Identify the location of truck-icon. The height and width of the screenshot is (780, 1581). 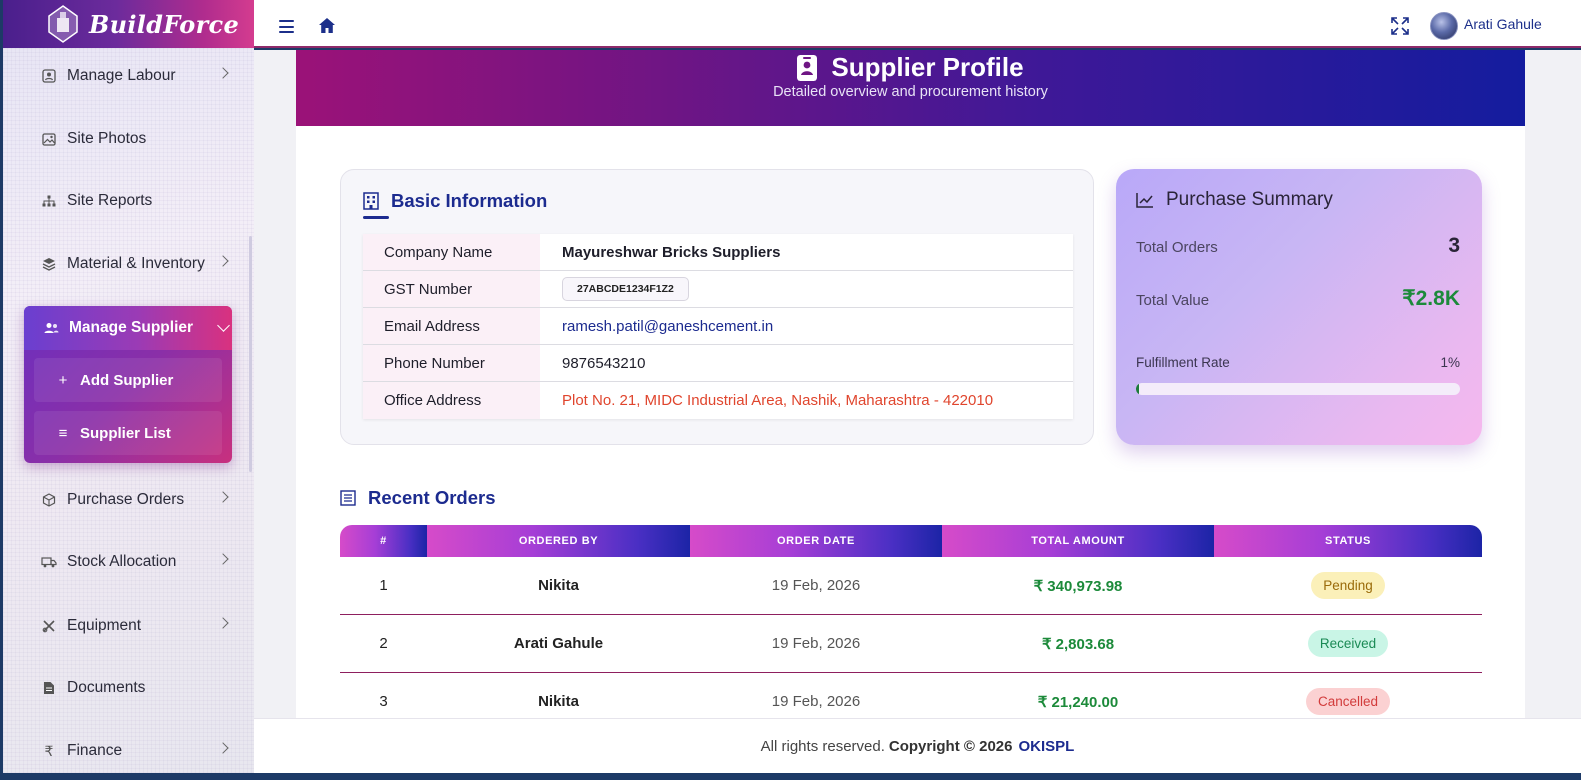
(49, 562).